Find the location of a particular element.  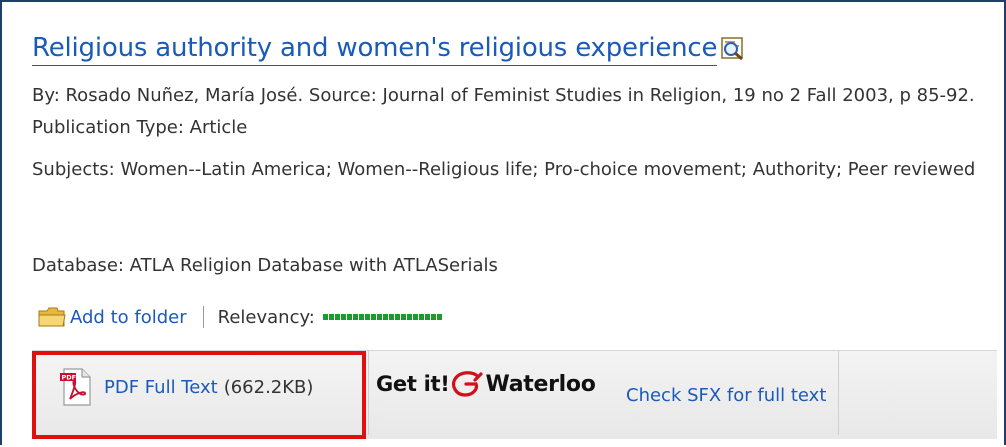

getit-label: Get it! is located at coordinates (413, 384).